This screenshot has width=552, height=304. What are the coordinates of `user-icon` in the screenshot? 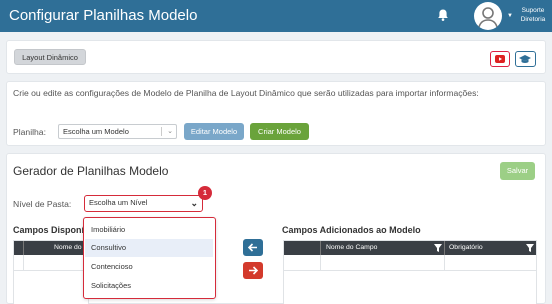 It's located at (488, 17).